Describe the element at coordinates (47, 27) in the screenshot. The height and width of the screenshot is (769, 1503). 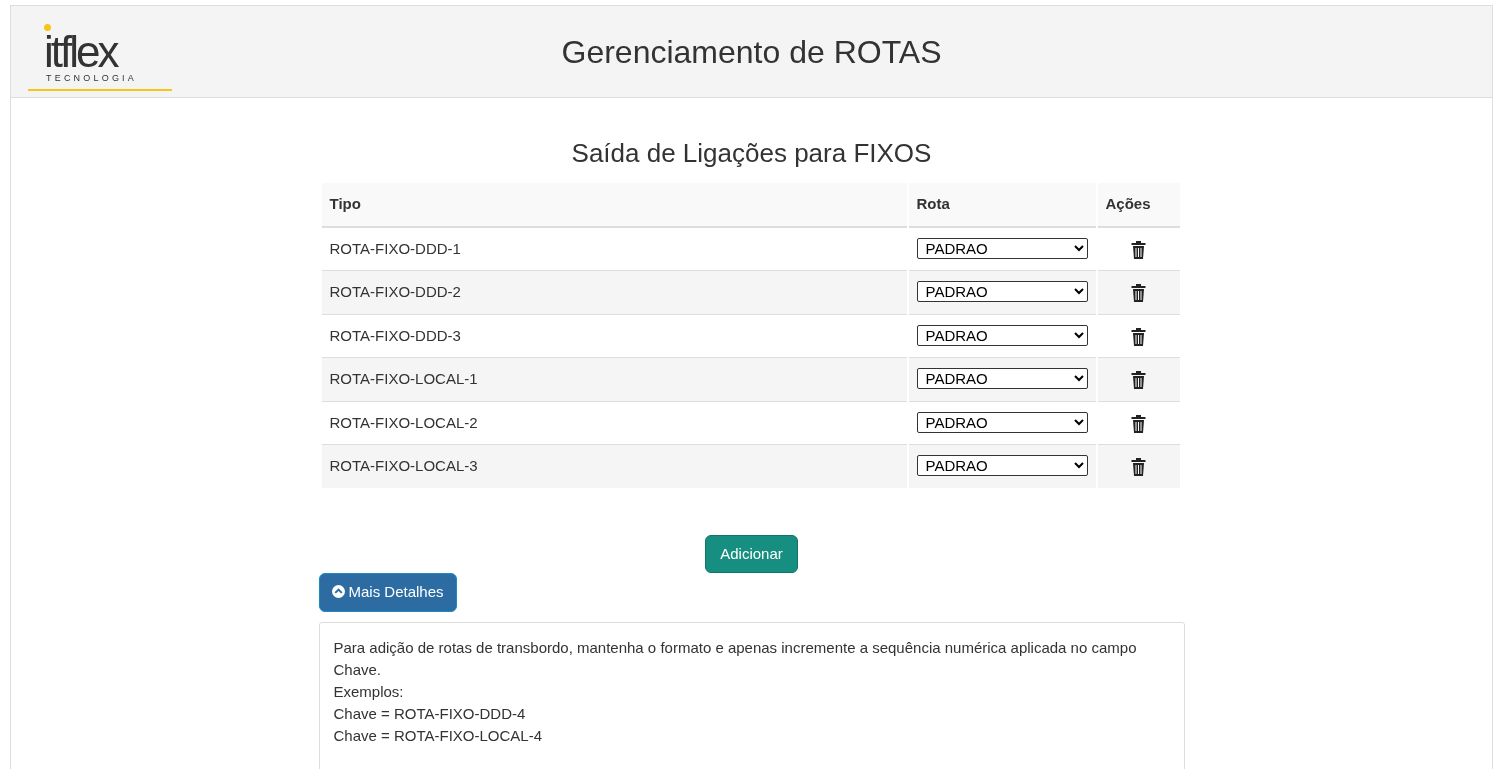
I see `logo-dot-icon` at that location.